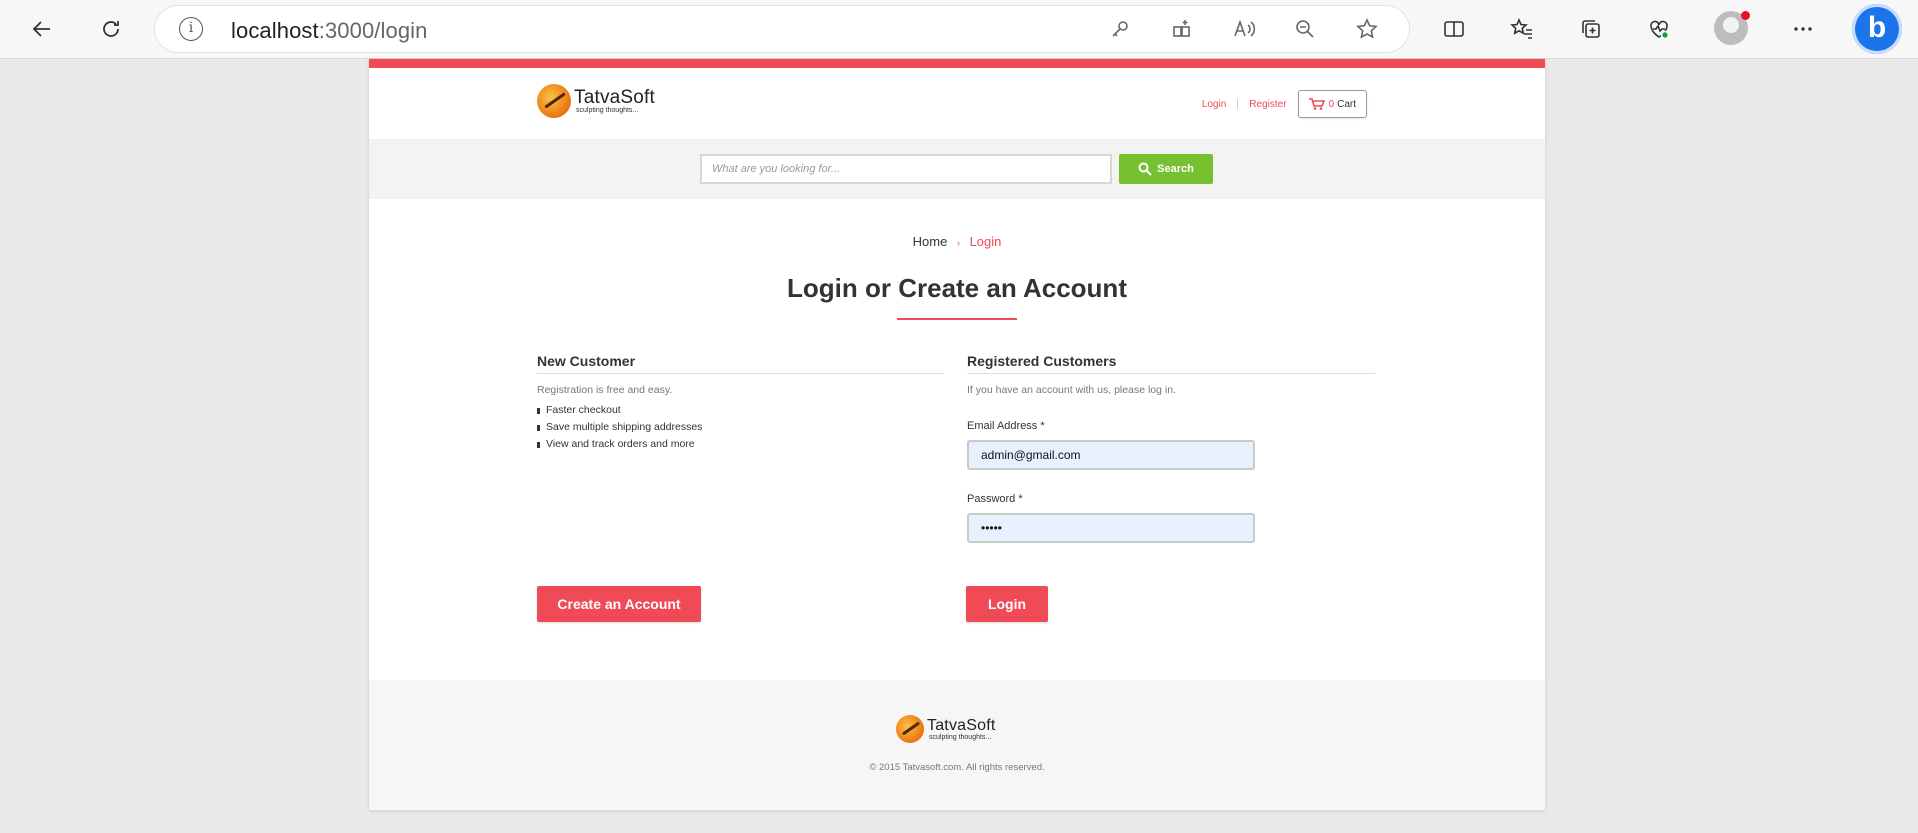 The image size is (1918, 833). Describe the element at coordinates (957, 288) in the screenshot. I see `page-title: Login or Create an Account` at that location.